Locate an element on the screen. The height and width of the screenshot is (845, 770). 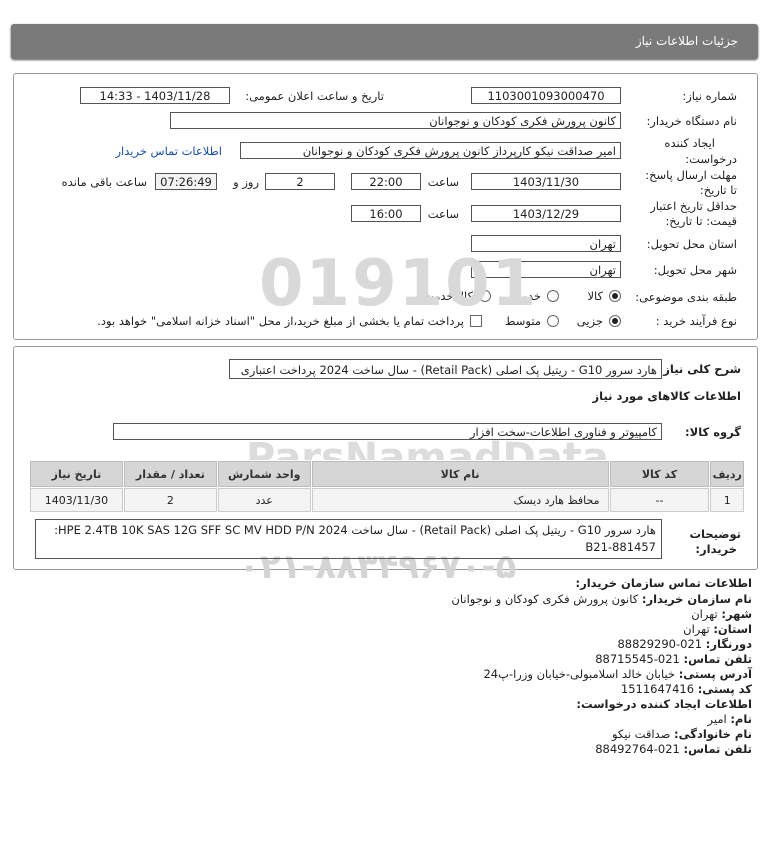
creator-family-label: نام خانوادگی: is located at coordinates (713, 734).